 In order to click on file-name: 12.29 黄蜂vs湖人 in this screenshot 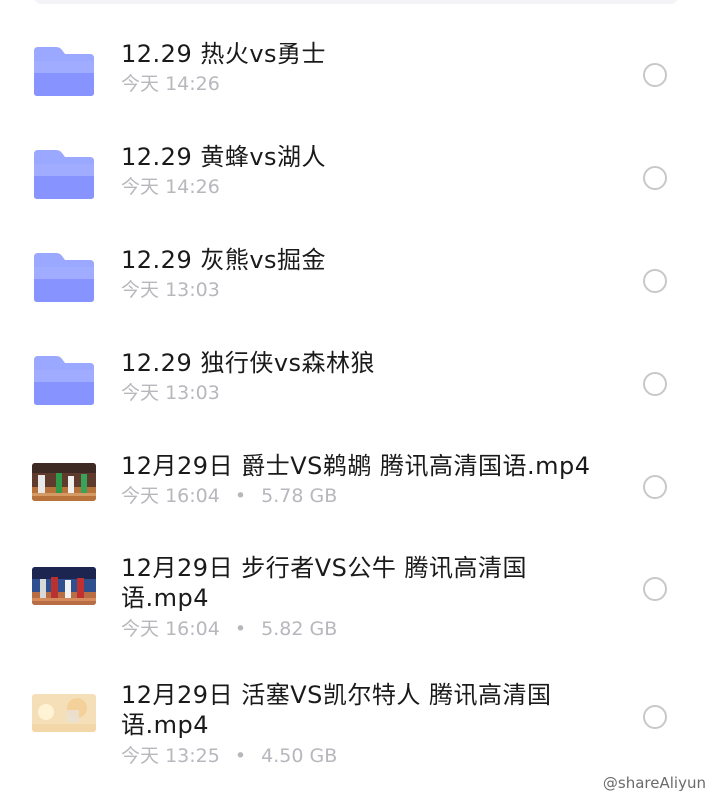, I will do `click(224, 157)`.